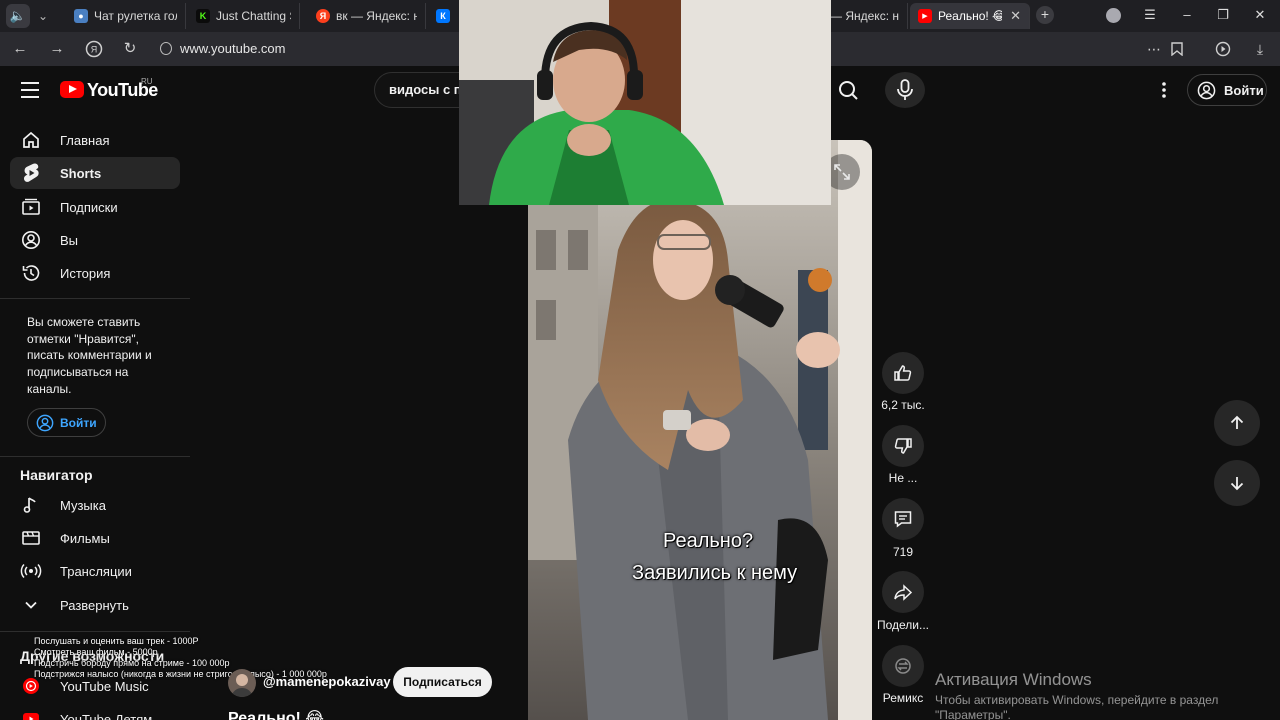 Image resolution: width=1280 pixels, height=720 pixels. Describe the element at coordinates (323, 16) in the screenshot. I see `yandex-icon: Я` at that location.